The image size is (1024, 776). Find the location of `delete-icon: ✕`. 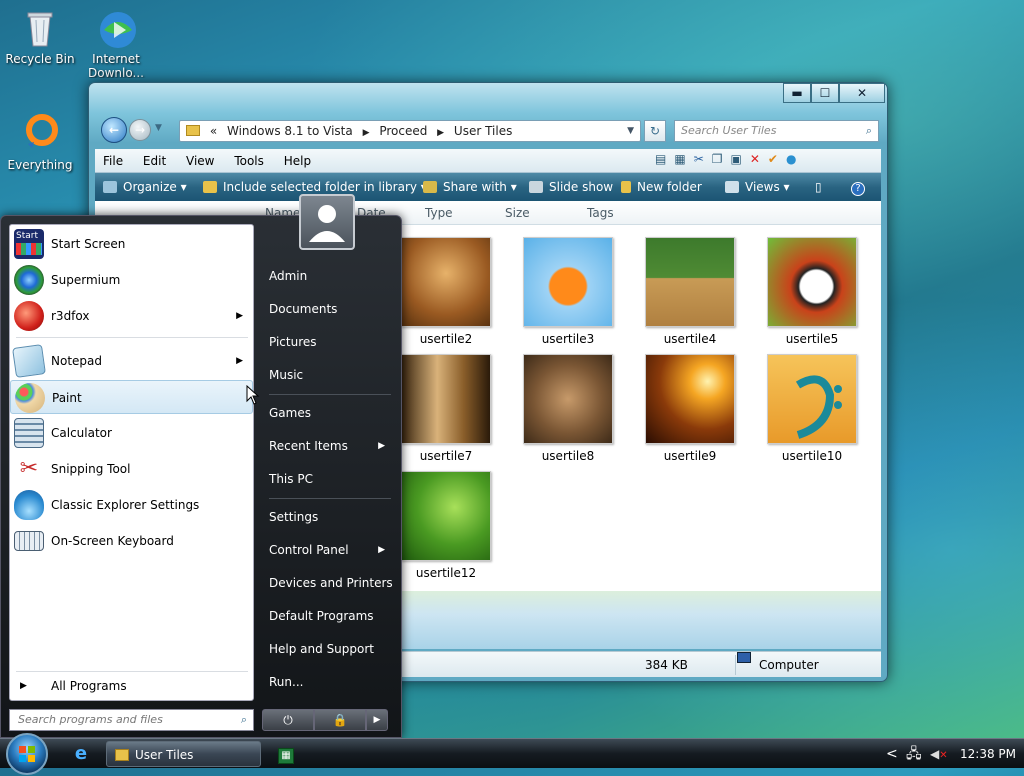

delete-icon: ✕ is located at coordinates (759, 159).